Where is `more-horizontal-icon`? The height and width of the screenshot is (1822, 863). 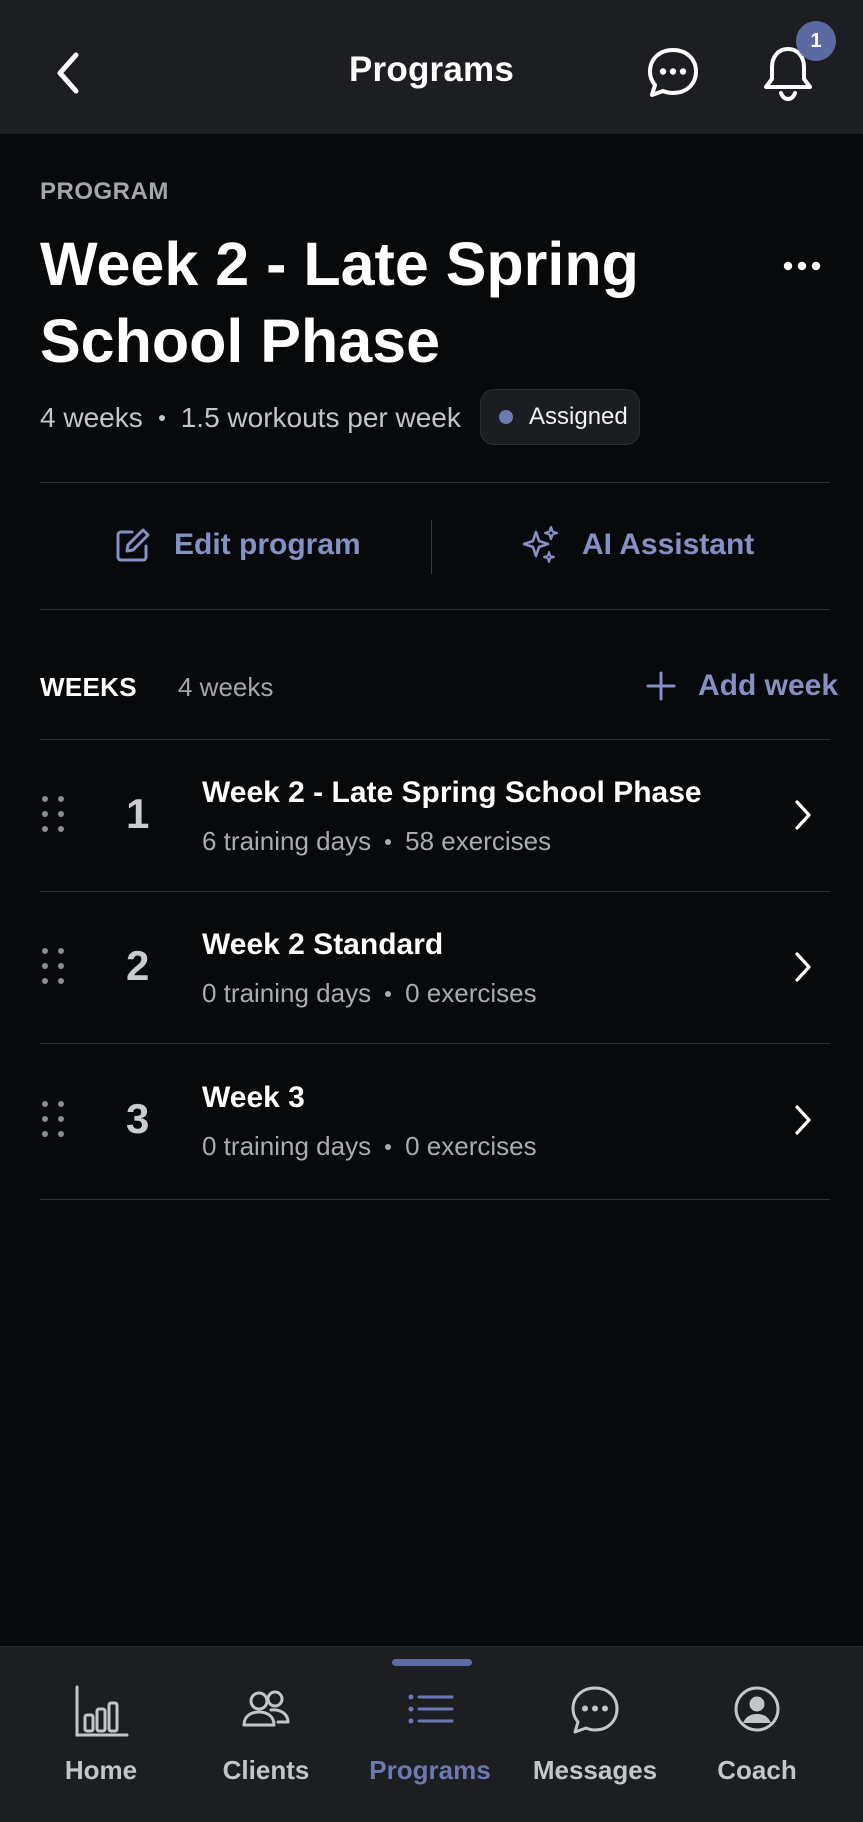 more-horizontal-icon is located at coordinates (802, 266).